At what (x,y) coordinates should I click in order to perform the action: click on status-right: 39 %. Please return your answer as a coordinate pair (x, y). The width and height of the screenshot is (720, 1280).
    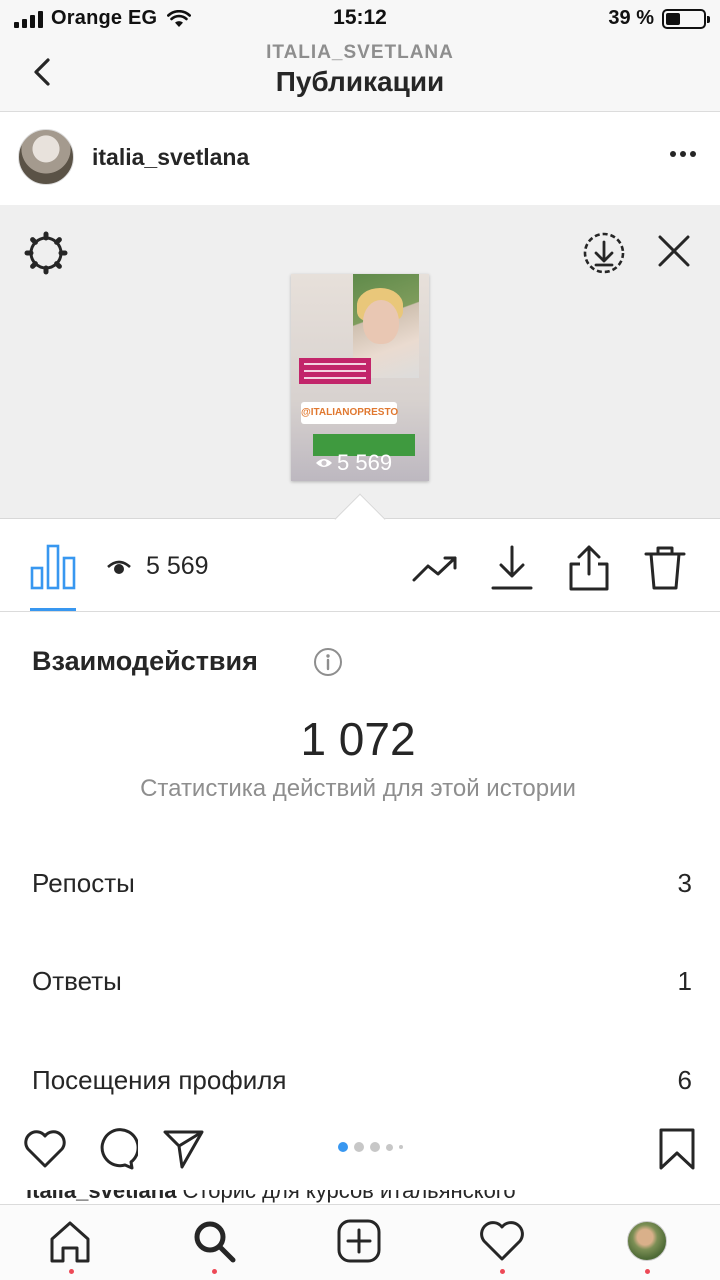
    Looking at the image, I should click on (659, 18).